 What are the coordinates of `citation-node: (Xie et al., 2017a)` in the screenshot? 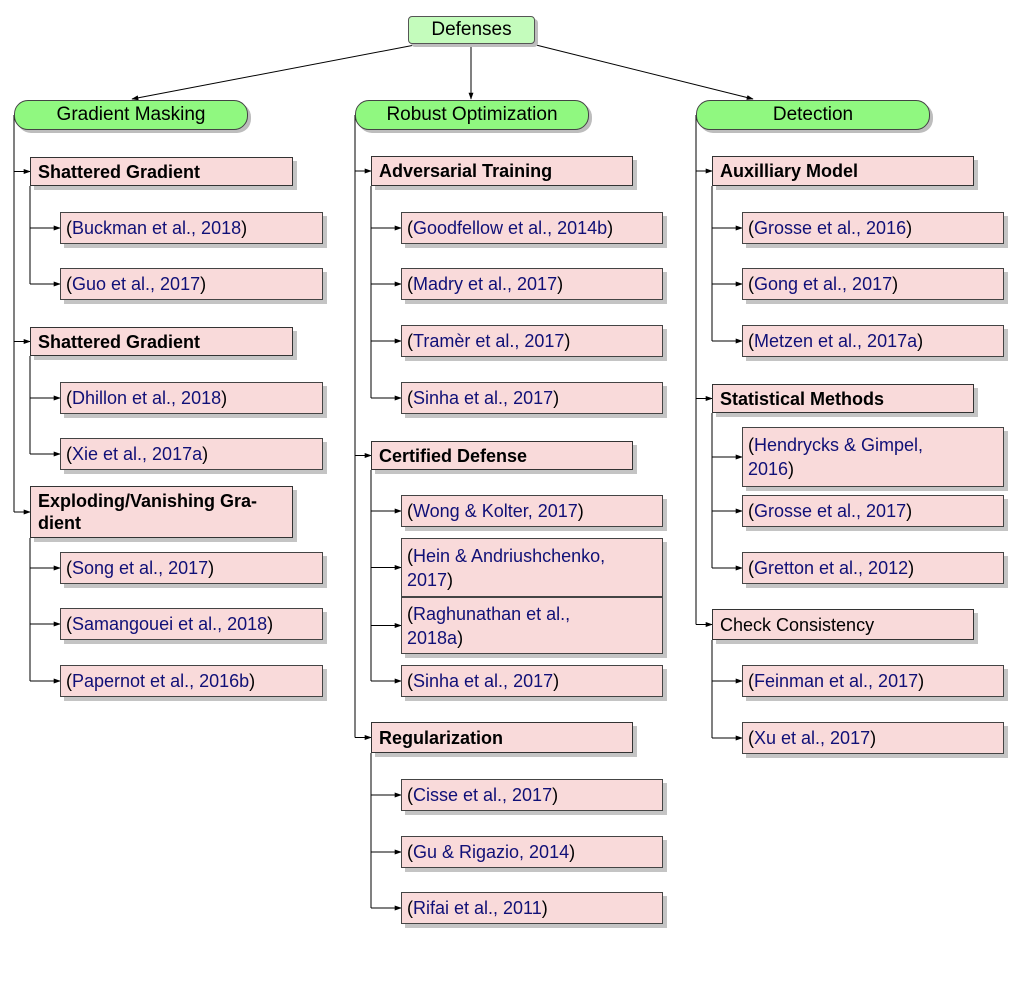 It's located at (191, 454).